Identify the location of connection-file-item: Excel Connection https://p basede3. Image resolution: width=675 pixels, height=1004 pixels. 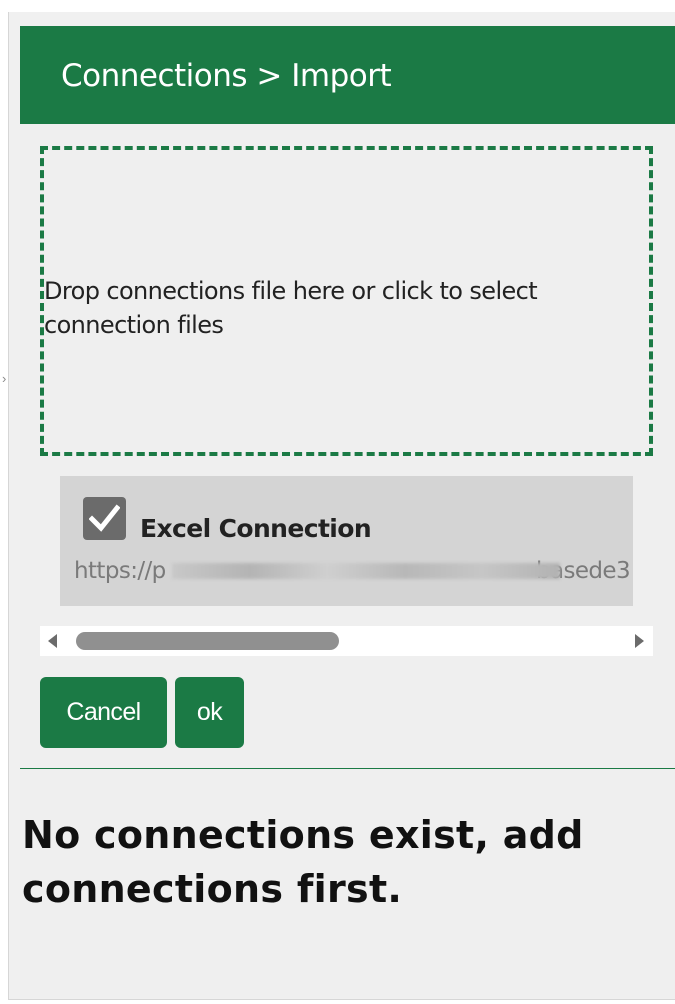
(346, 541).